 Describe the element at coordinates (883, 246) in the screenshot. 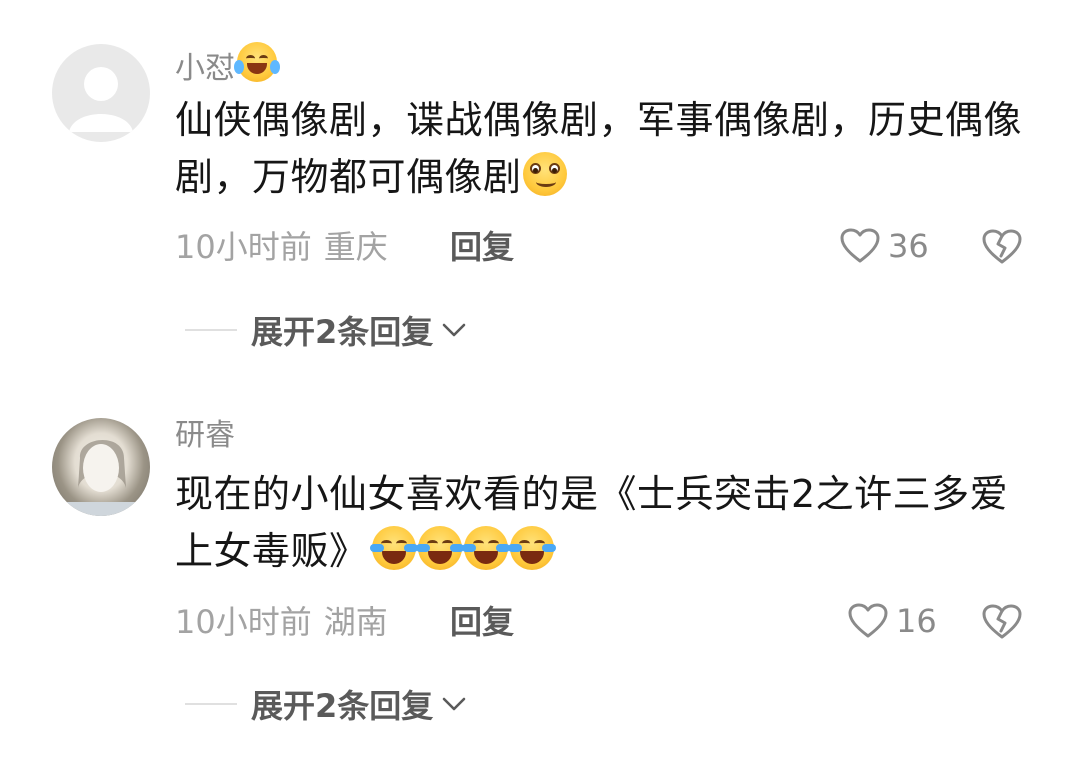

I see `like-button: 36` at that location.